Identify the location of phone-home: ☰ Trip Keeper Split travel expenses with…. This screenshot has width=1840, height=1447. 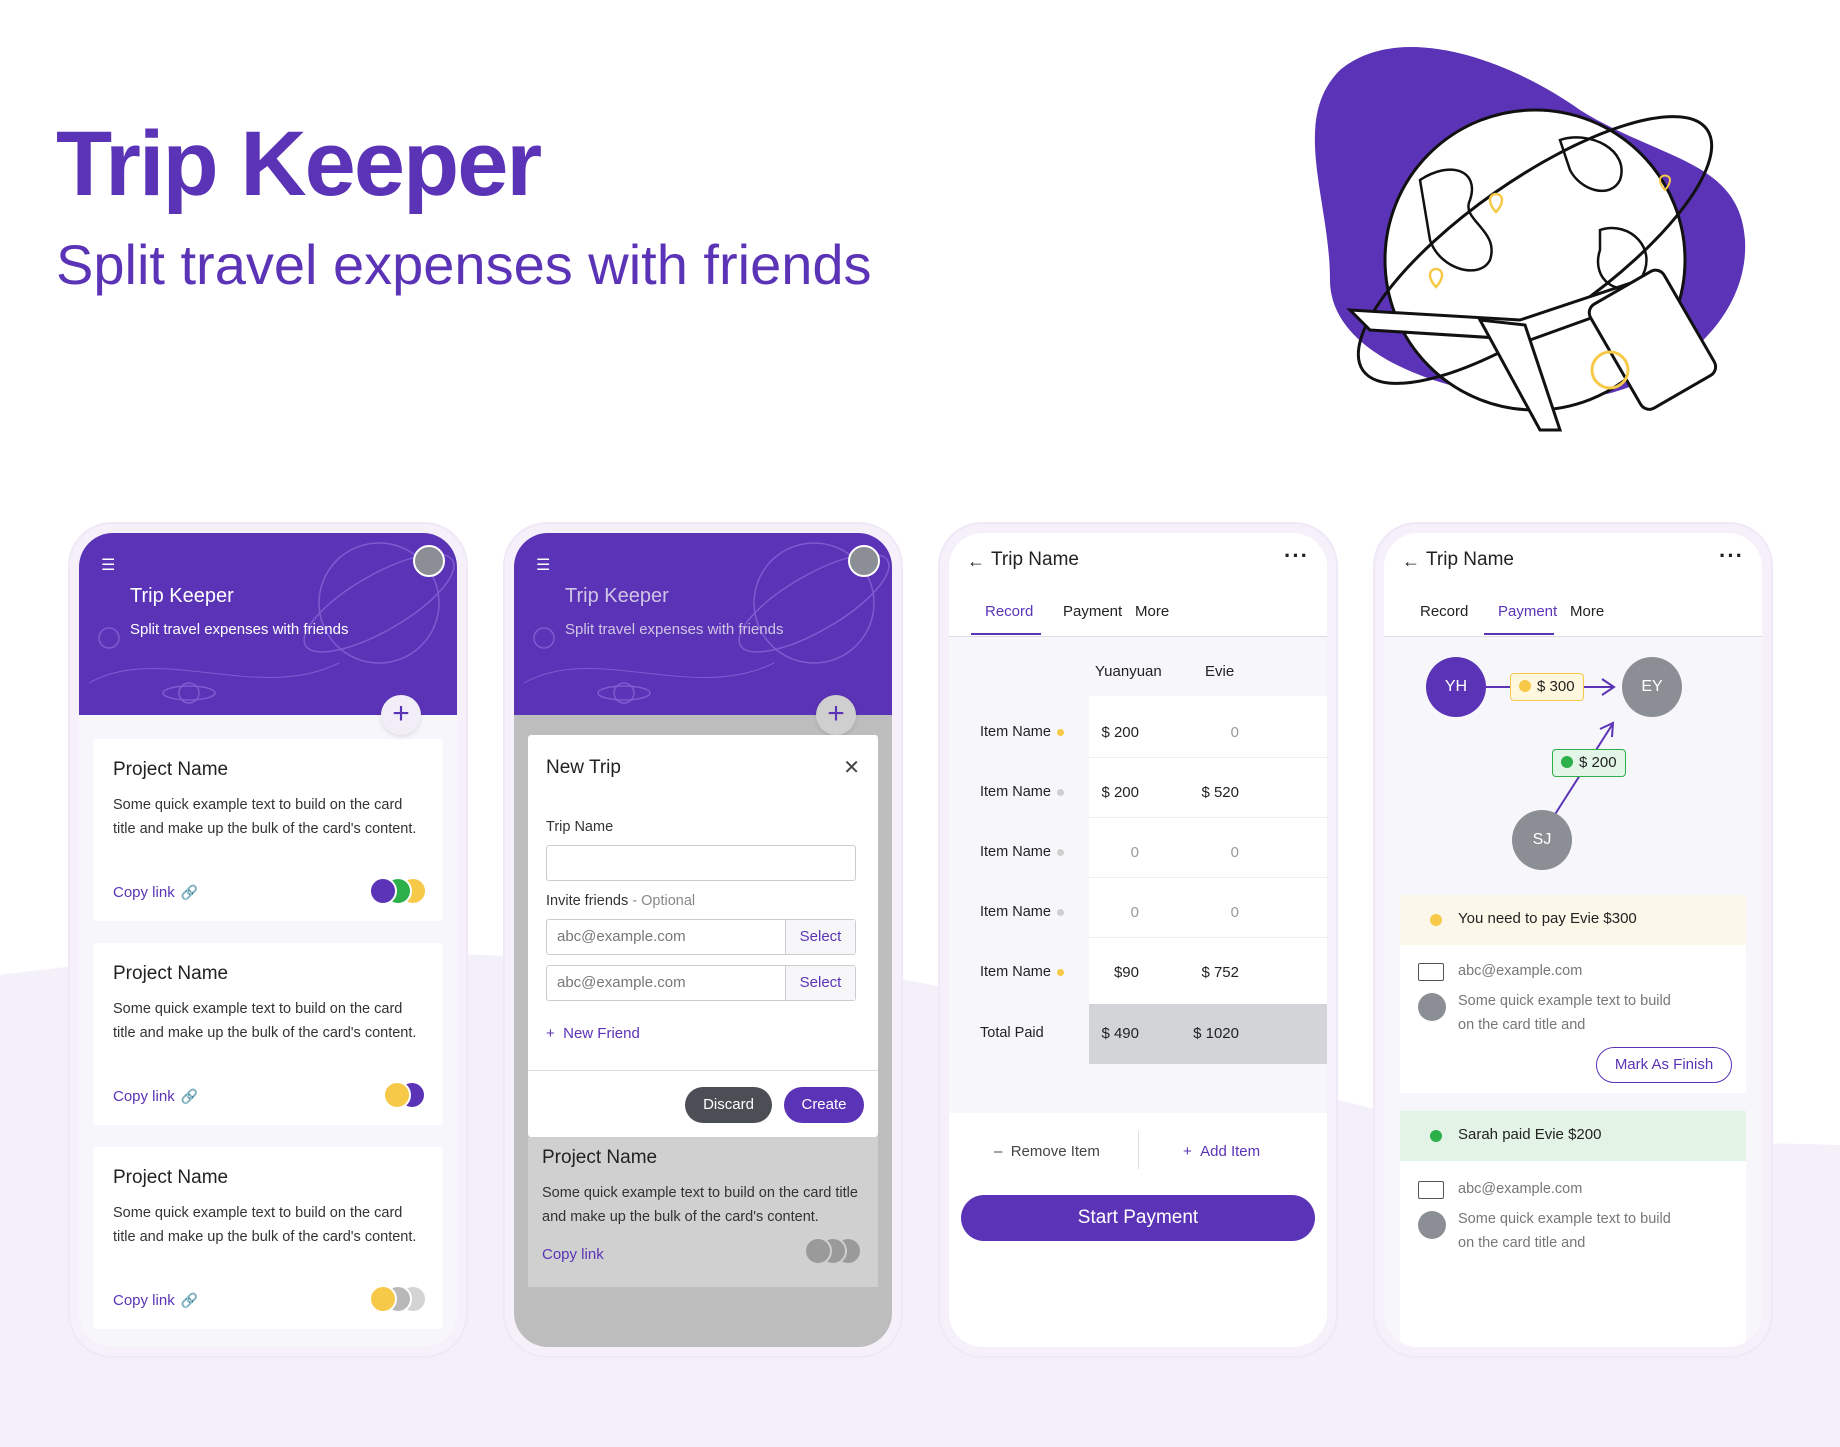
(268, 940).